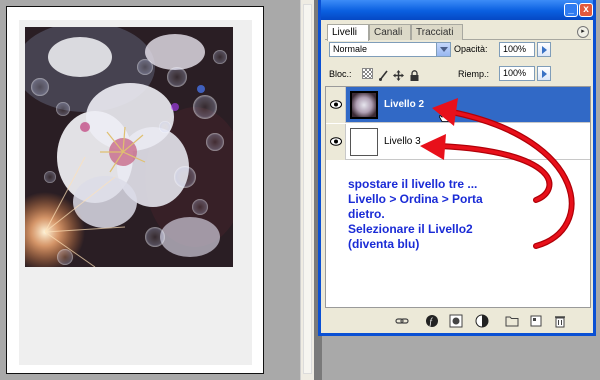  I want to click on padlock-icon, so click(414, 74).